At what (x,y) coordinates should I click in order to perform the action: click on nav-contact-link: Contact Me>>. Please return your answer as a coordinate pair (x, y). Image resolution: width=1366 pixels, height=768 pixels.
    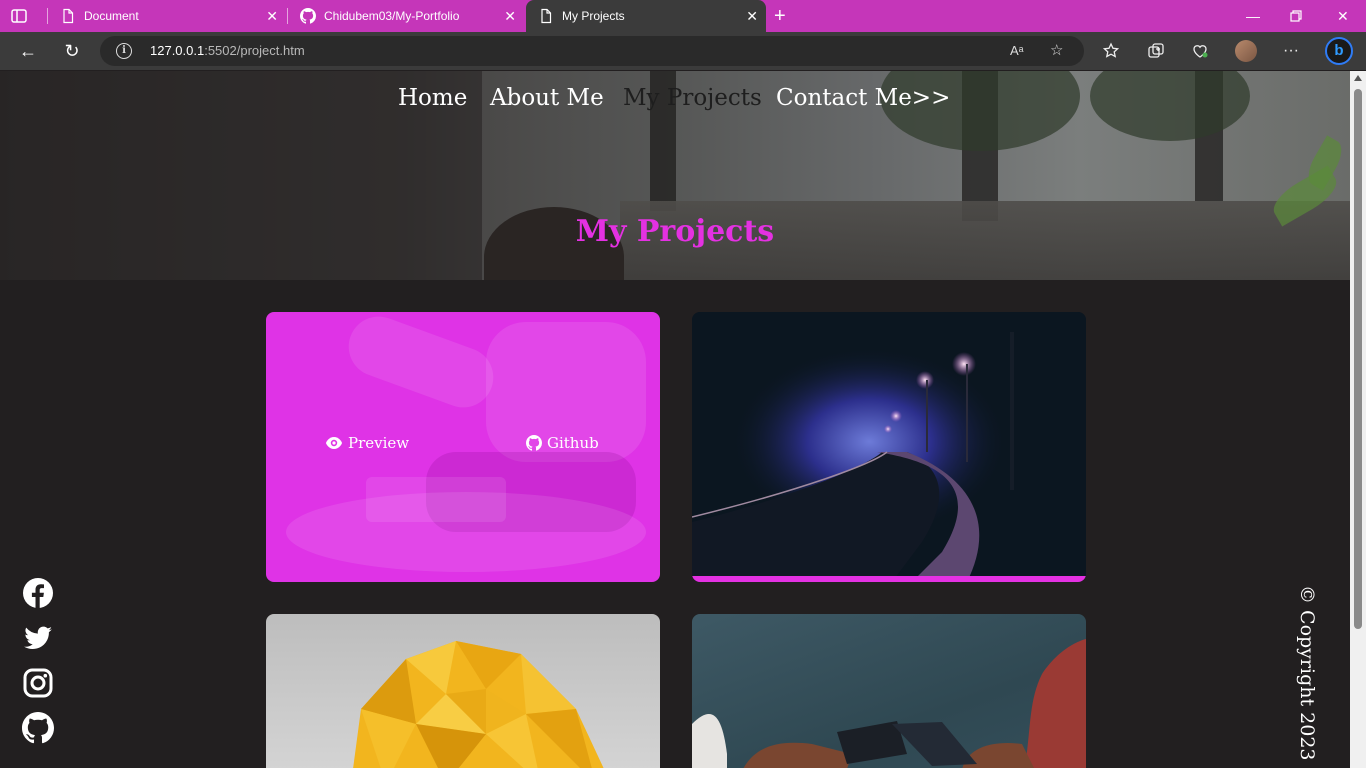
    Looking at the image, I should click on (863, 98).